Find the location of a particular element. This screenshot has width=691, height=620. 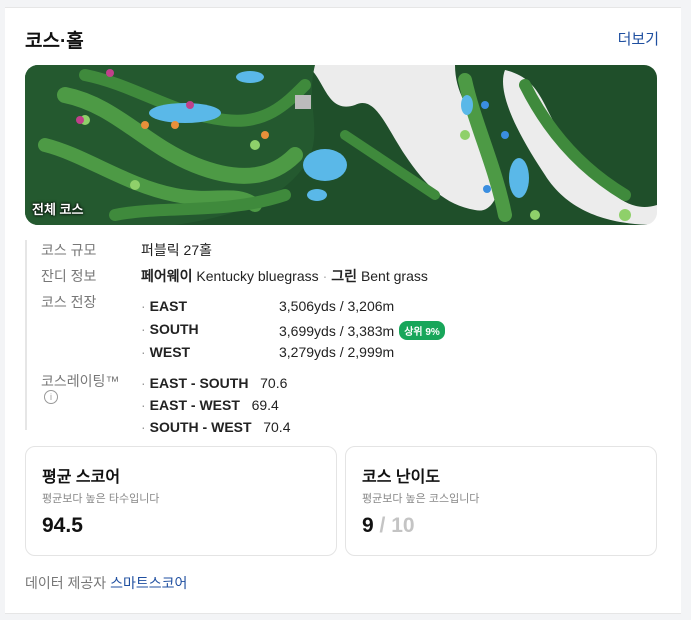

rating-combo: SOUTH - WEST is located at coordinates (200, 427).